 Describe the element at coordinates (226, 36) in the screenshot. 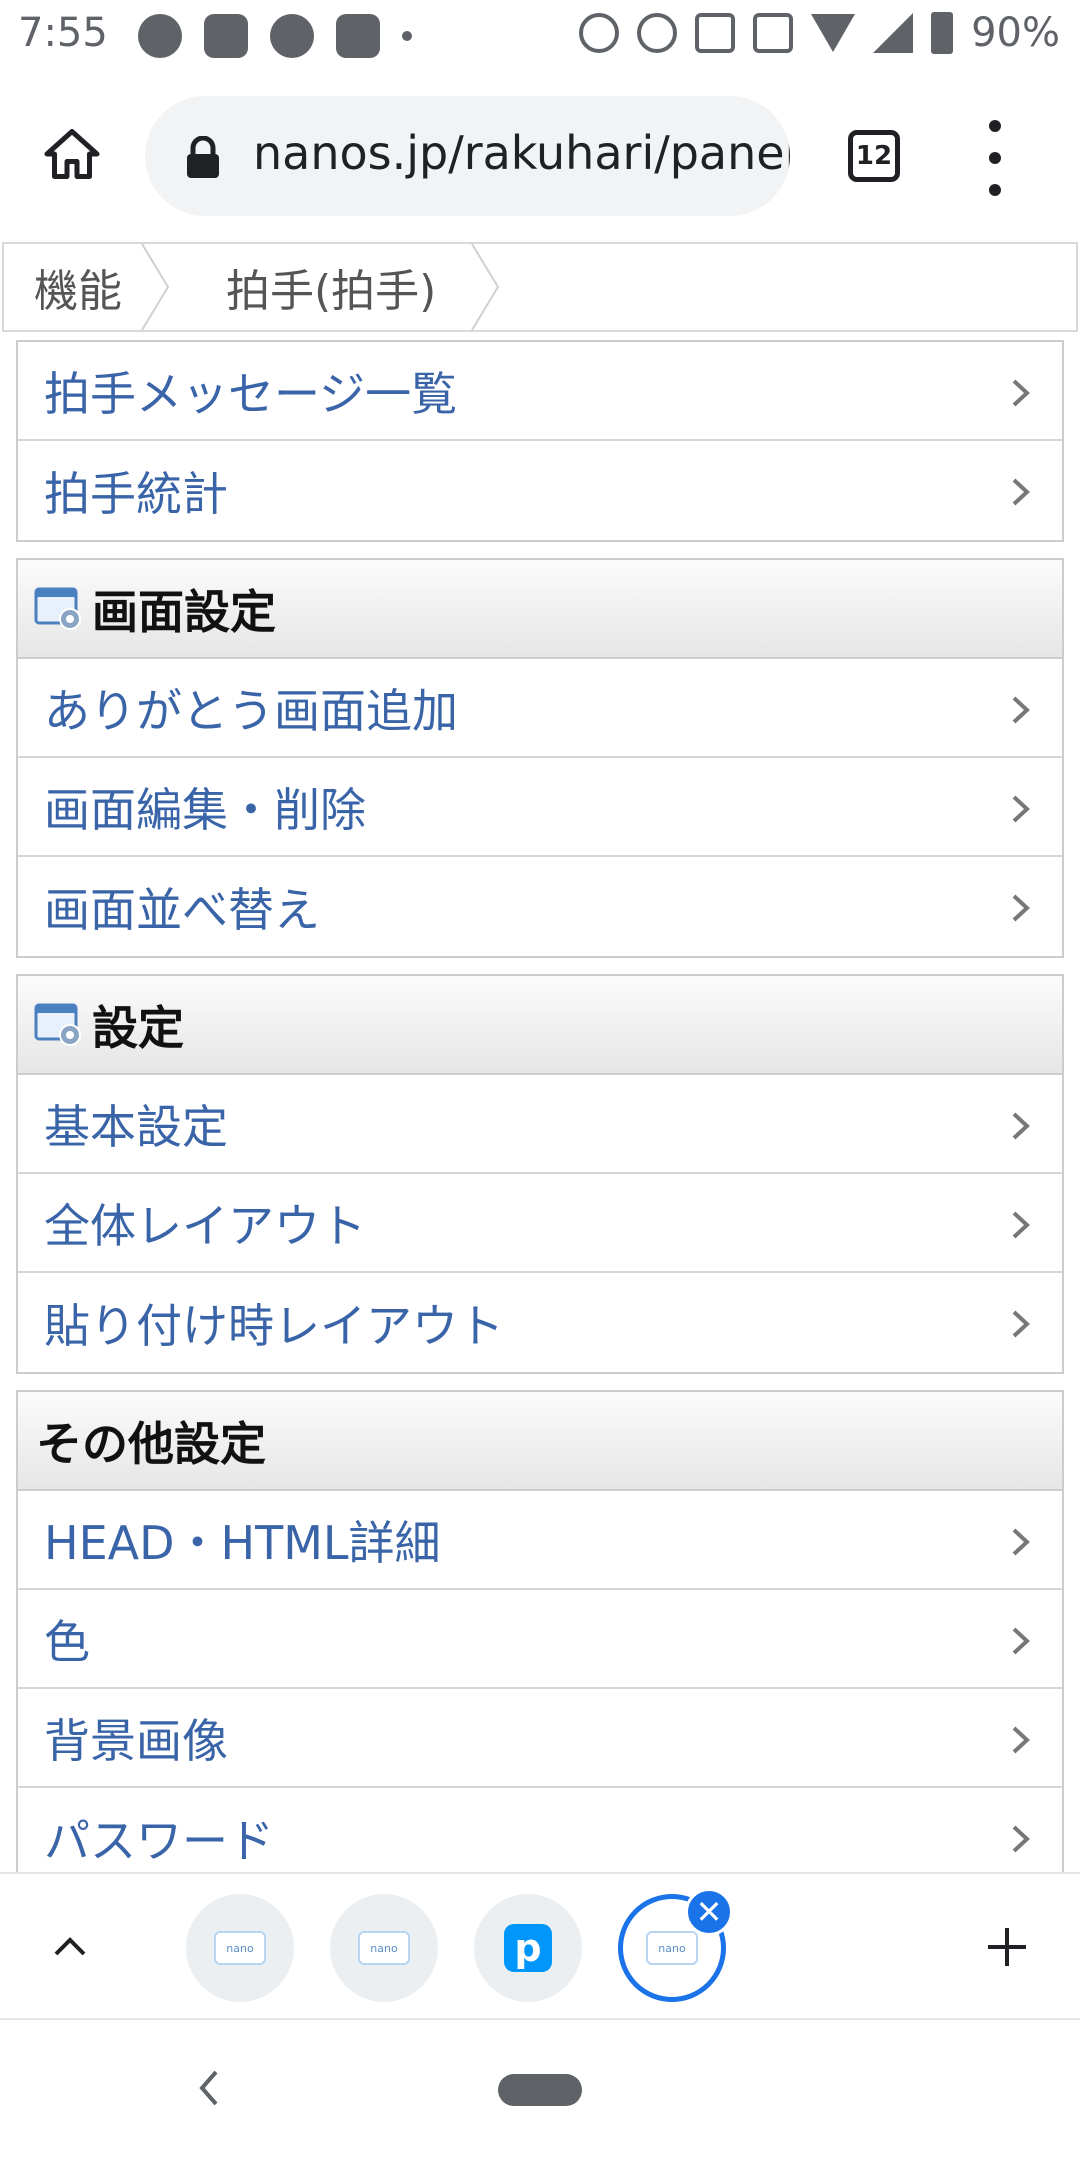

I see `app-notification-icon` at that location.